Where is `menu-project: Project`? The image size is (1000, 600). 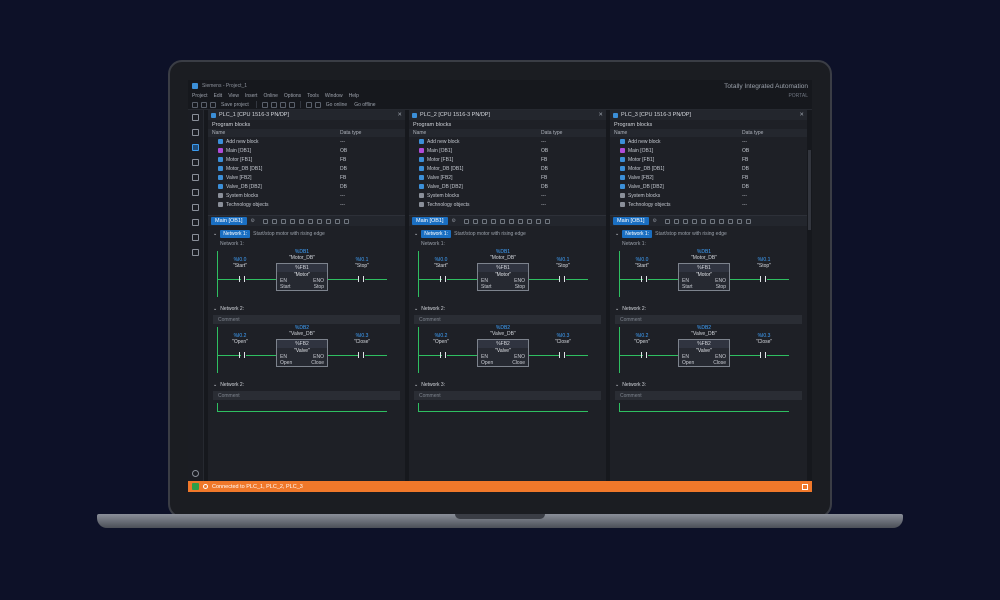 menu-project: Project is located at coordinates (200, 96).